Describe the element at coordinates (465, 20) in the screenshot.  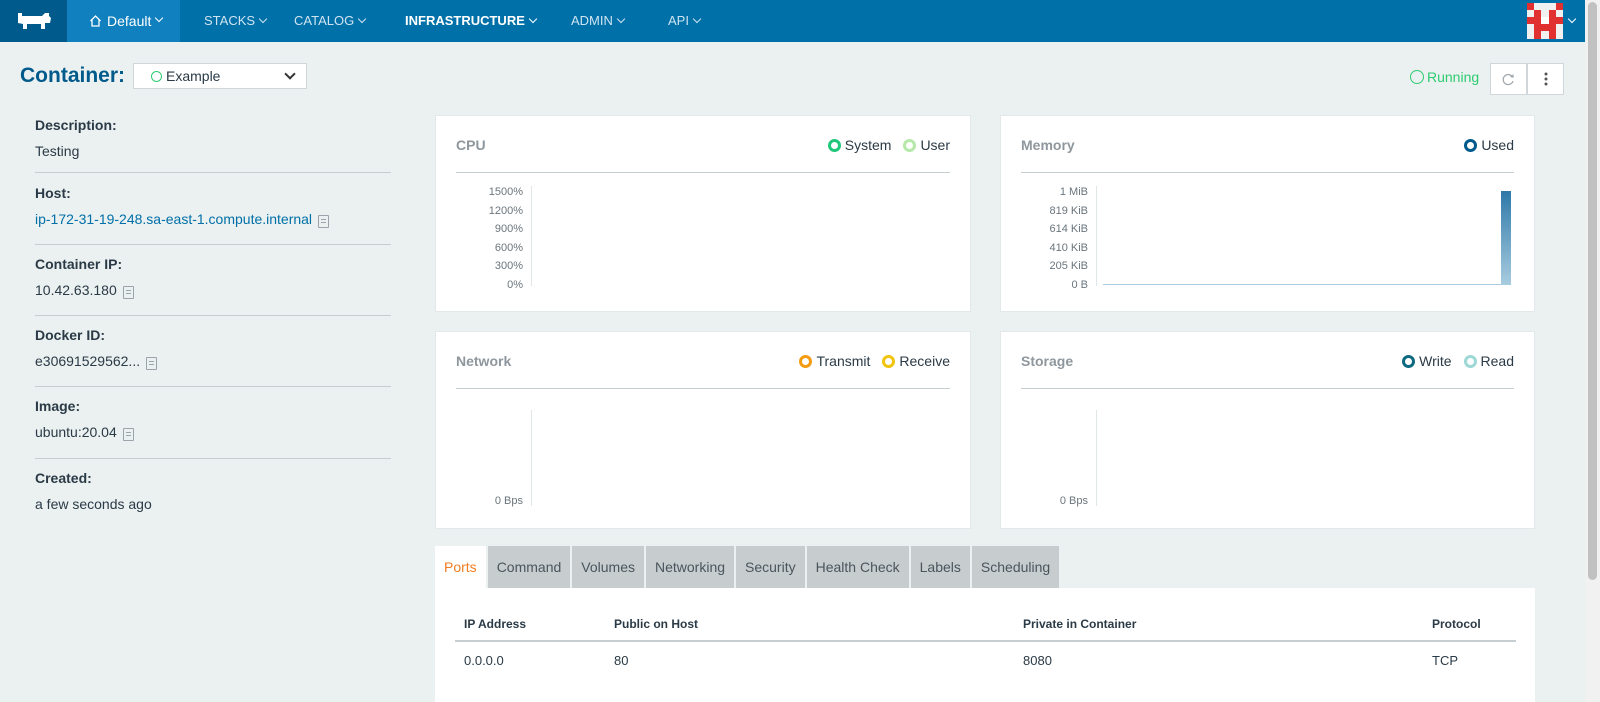
I see `nav-infrastructure-label: INFRASTRUCTURE` at that location.